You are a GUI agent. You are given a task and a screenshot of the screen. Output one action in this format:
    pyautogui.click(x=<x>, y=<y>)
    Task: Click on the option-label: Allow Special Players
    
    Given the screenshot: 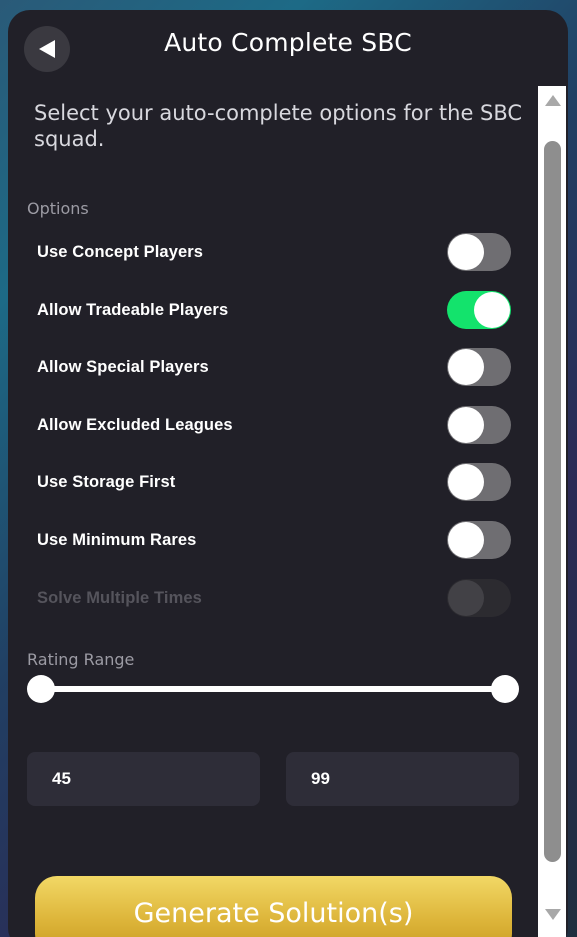 What is the action you would take?
    pyautogui.click(x=123, y=366)
    